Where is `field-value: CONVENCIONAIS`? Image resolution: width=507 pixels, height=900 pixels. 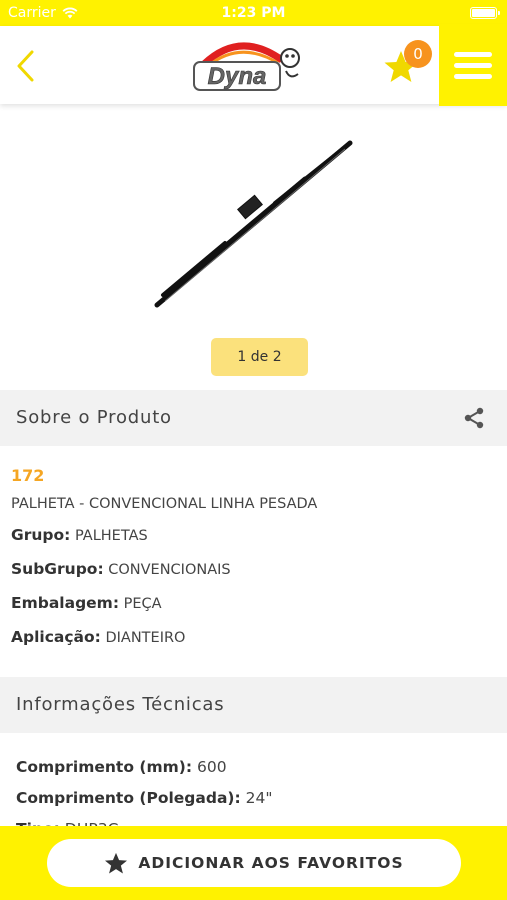
field-value: CONVENCIONAIS is located at coordinates (169, 570).